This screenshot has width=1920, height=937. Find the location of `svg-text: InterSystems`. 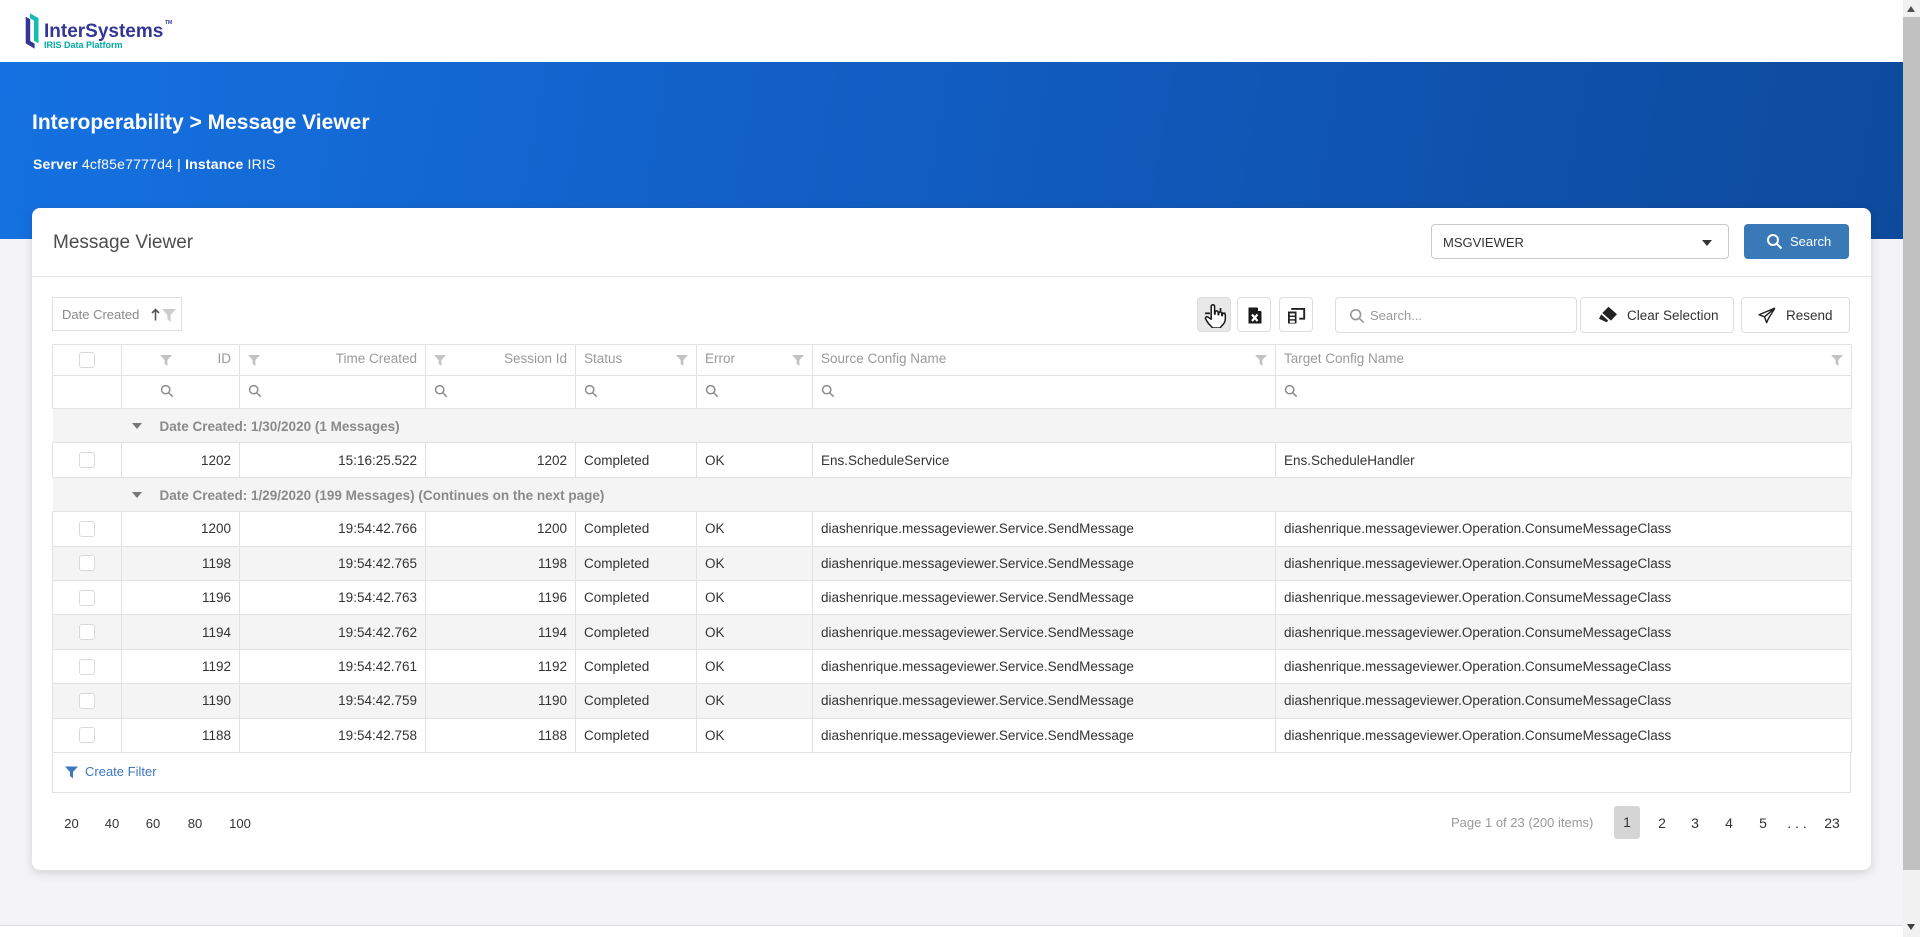

svg-text: InterSystems is located at coordinates (103, 31).